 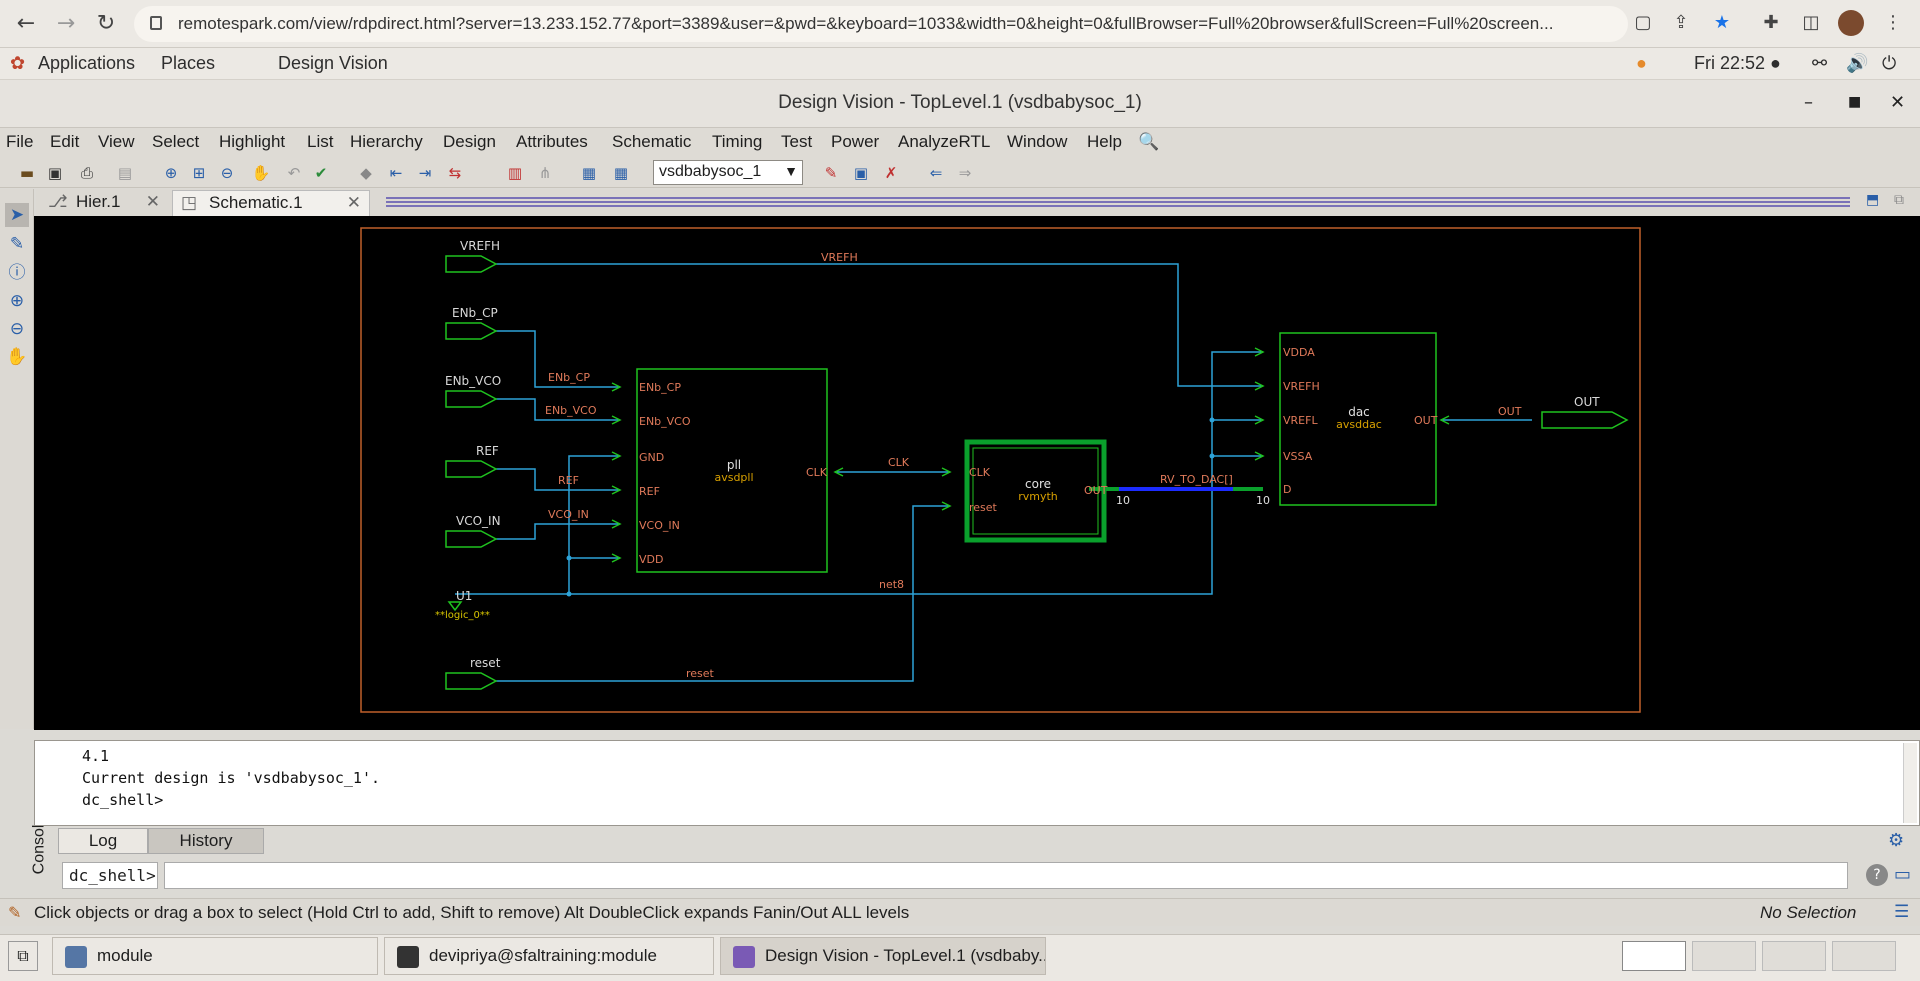 I want to click on port-ref, so click(x=471, y=469).